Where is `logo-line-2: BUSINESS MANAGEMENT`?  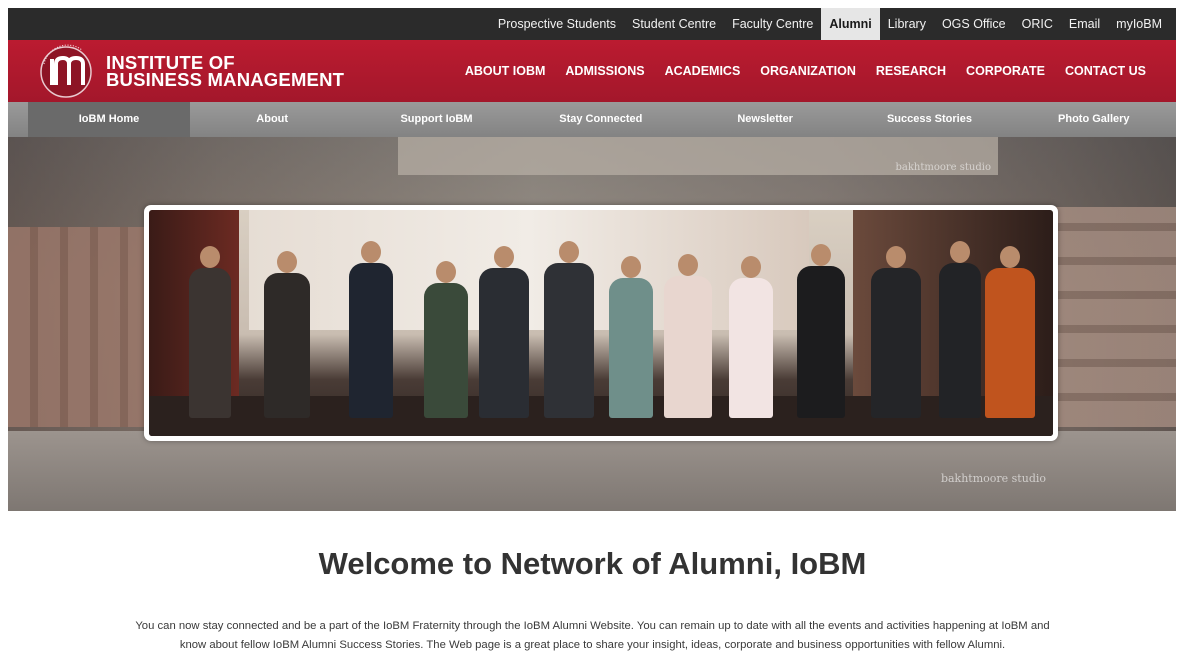 logo-line-2: BUSINESS MANAGEMENT is located at coordinates (225, 79).